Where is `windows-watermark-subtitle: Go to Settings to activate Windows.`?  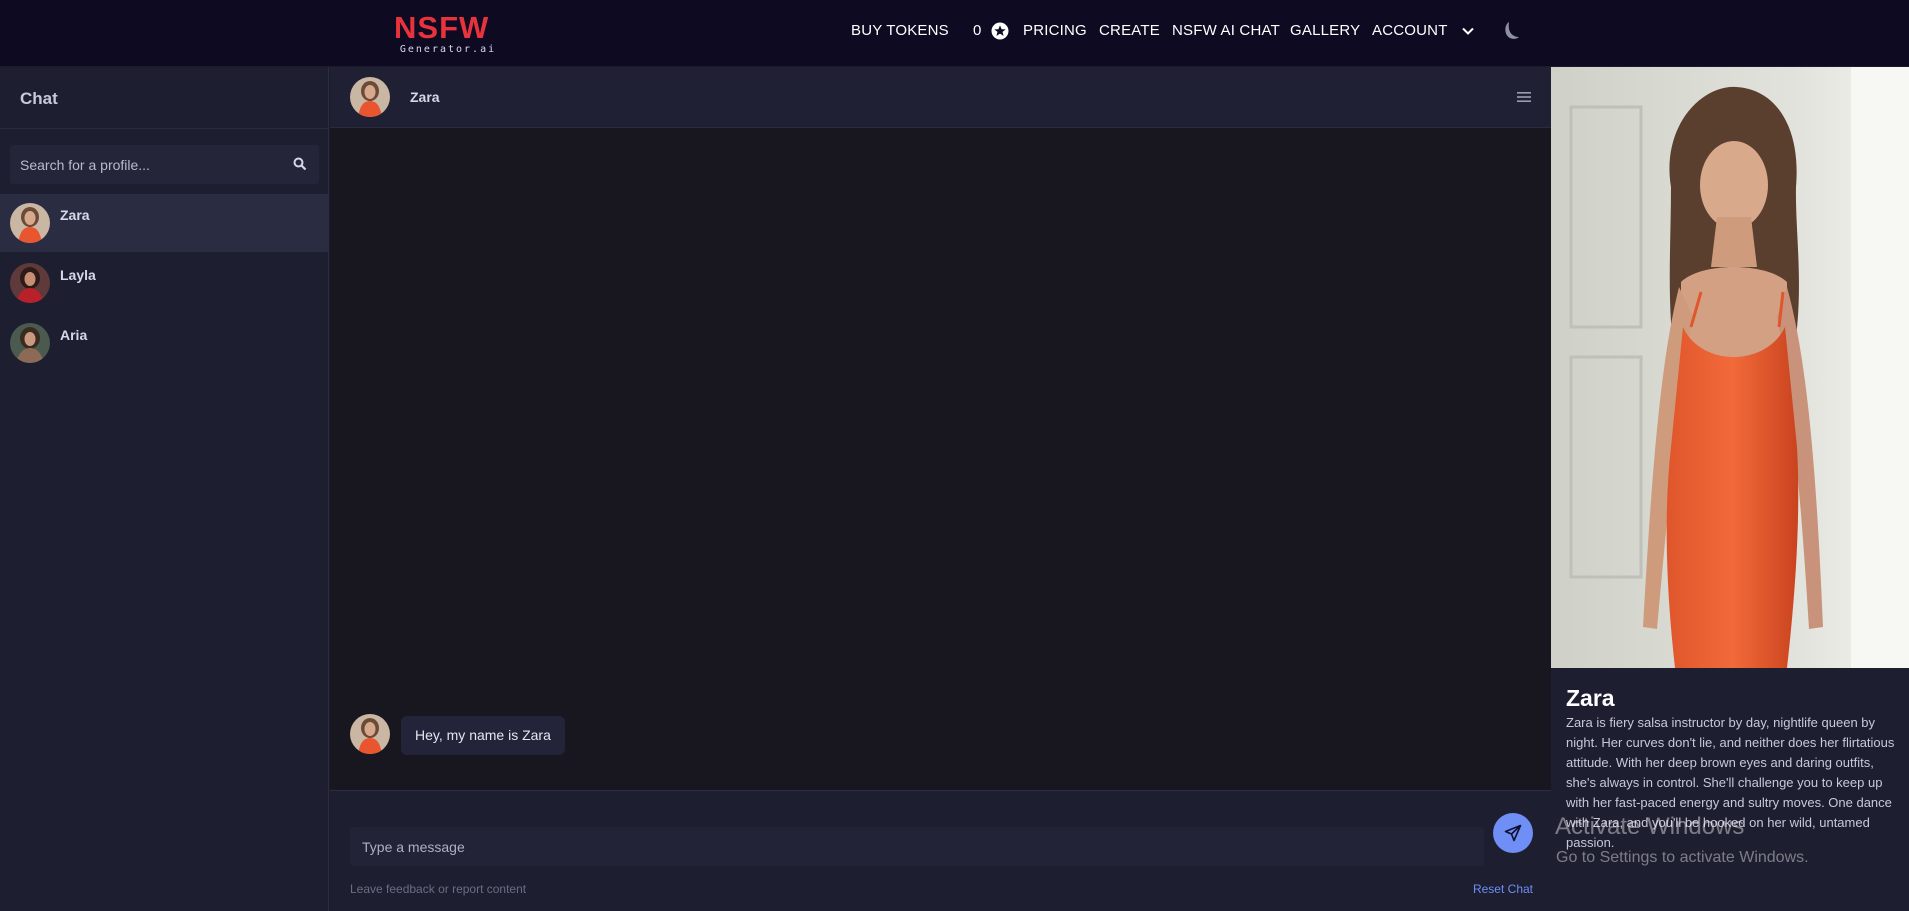
windows-watermark-subtitle: Go to Settings to activate Windows. is located at coordinates (1682, 857).